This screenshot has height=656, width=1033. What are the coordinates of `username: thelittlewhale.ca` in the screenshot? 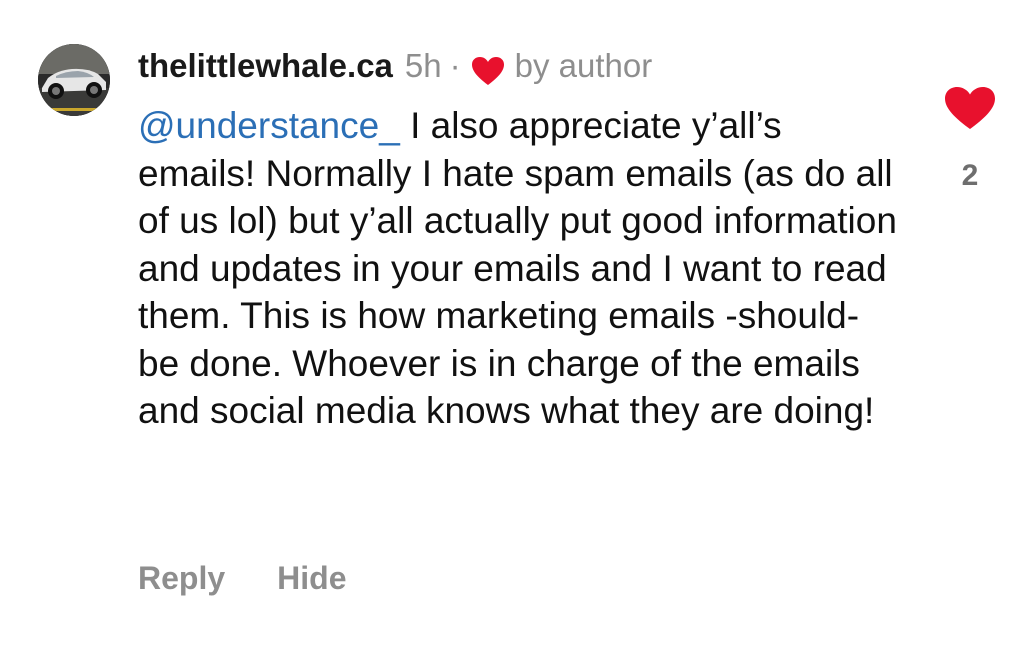 It's located at (265, 66).